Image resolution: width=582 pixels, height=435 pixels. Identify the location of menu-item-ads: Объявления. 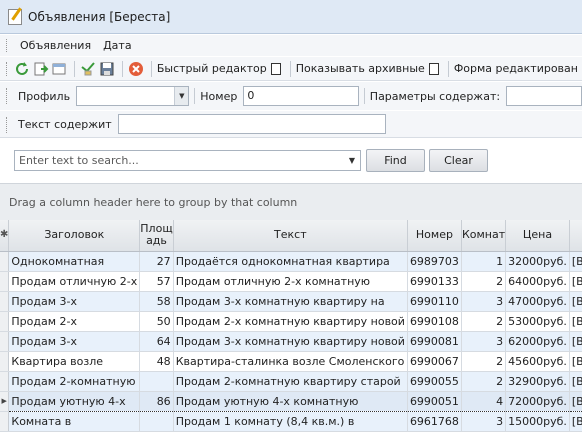
(55, 45).